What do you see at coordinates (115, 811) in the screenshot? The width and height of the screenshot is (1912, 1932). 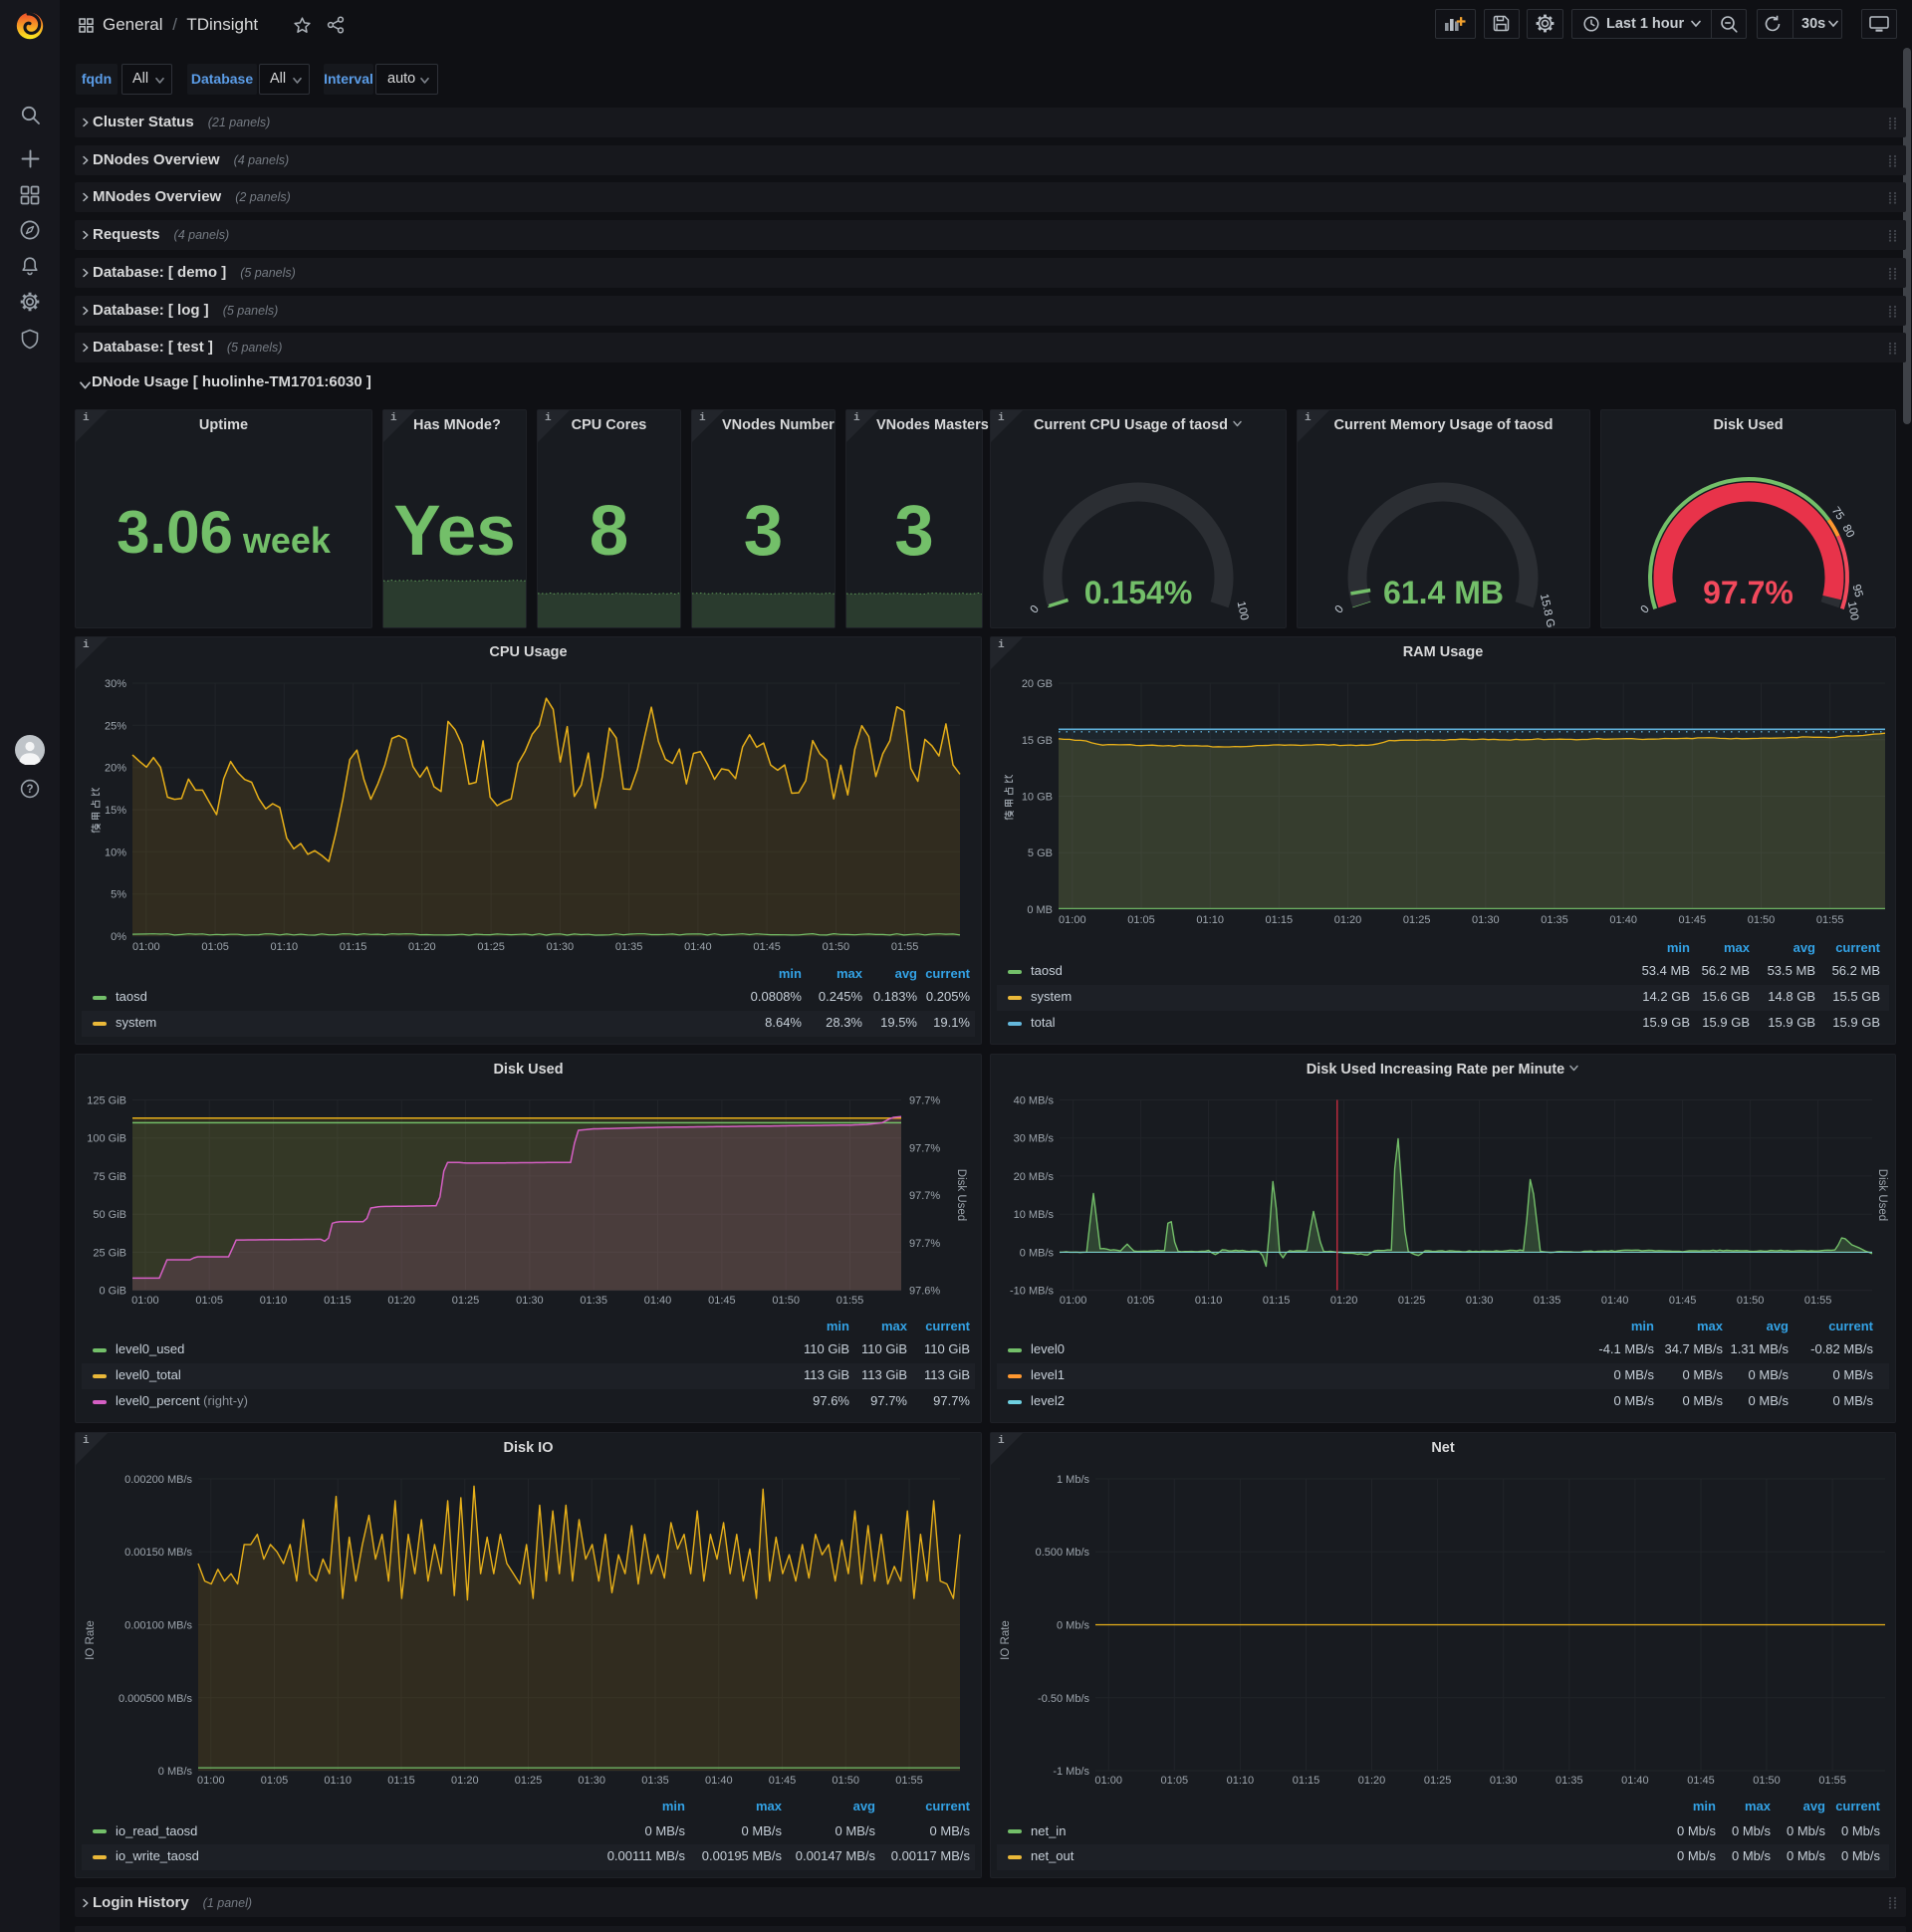 I see `svg-text: 15%` at bounding box center [115, 811].